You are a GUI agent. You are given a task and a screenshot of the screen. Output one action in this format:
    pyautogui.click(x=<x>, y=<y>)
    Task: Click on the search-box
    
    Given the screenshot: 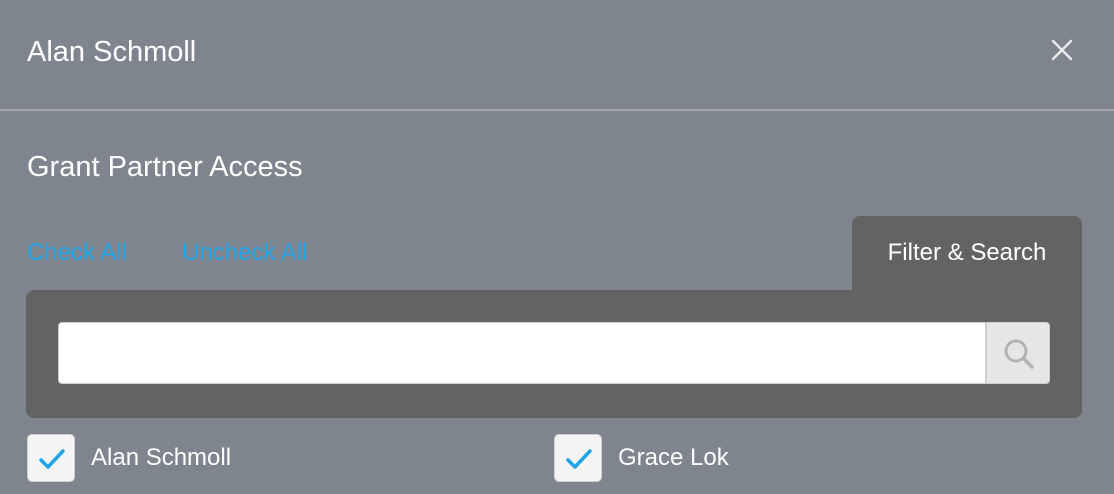 What is the action you would take?
    pyautogui.click(x=522, y=353)
    